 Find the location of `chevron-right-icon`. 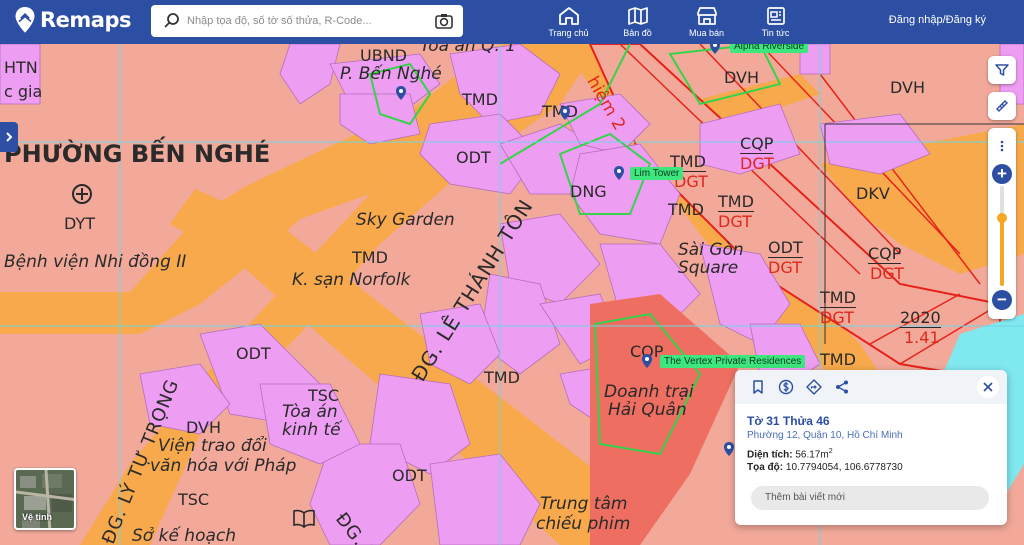

chevron-right-icon is located at coordinates (9, 137).